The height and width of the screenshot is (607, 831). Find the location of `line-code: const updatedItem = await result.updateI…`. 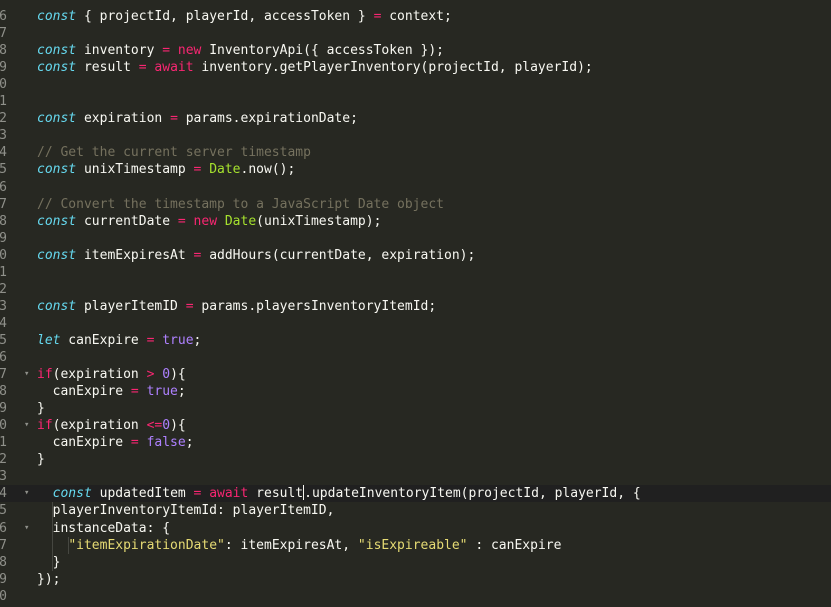

line-code: const updatedItem = await result.updateI… is located at coordinates (339, 493).